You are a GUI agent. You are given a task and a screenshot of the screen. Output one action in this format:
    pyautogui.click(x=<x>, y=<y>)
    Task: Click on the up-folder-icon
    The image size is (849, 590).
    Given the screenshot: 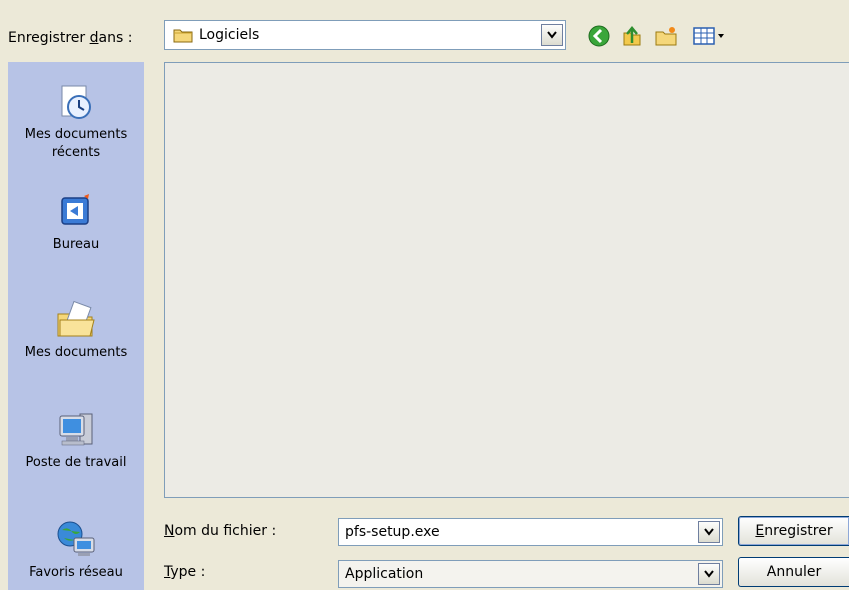 What is the action you would take?
    pyautogui.click(x=632, y=36)
    